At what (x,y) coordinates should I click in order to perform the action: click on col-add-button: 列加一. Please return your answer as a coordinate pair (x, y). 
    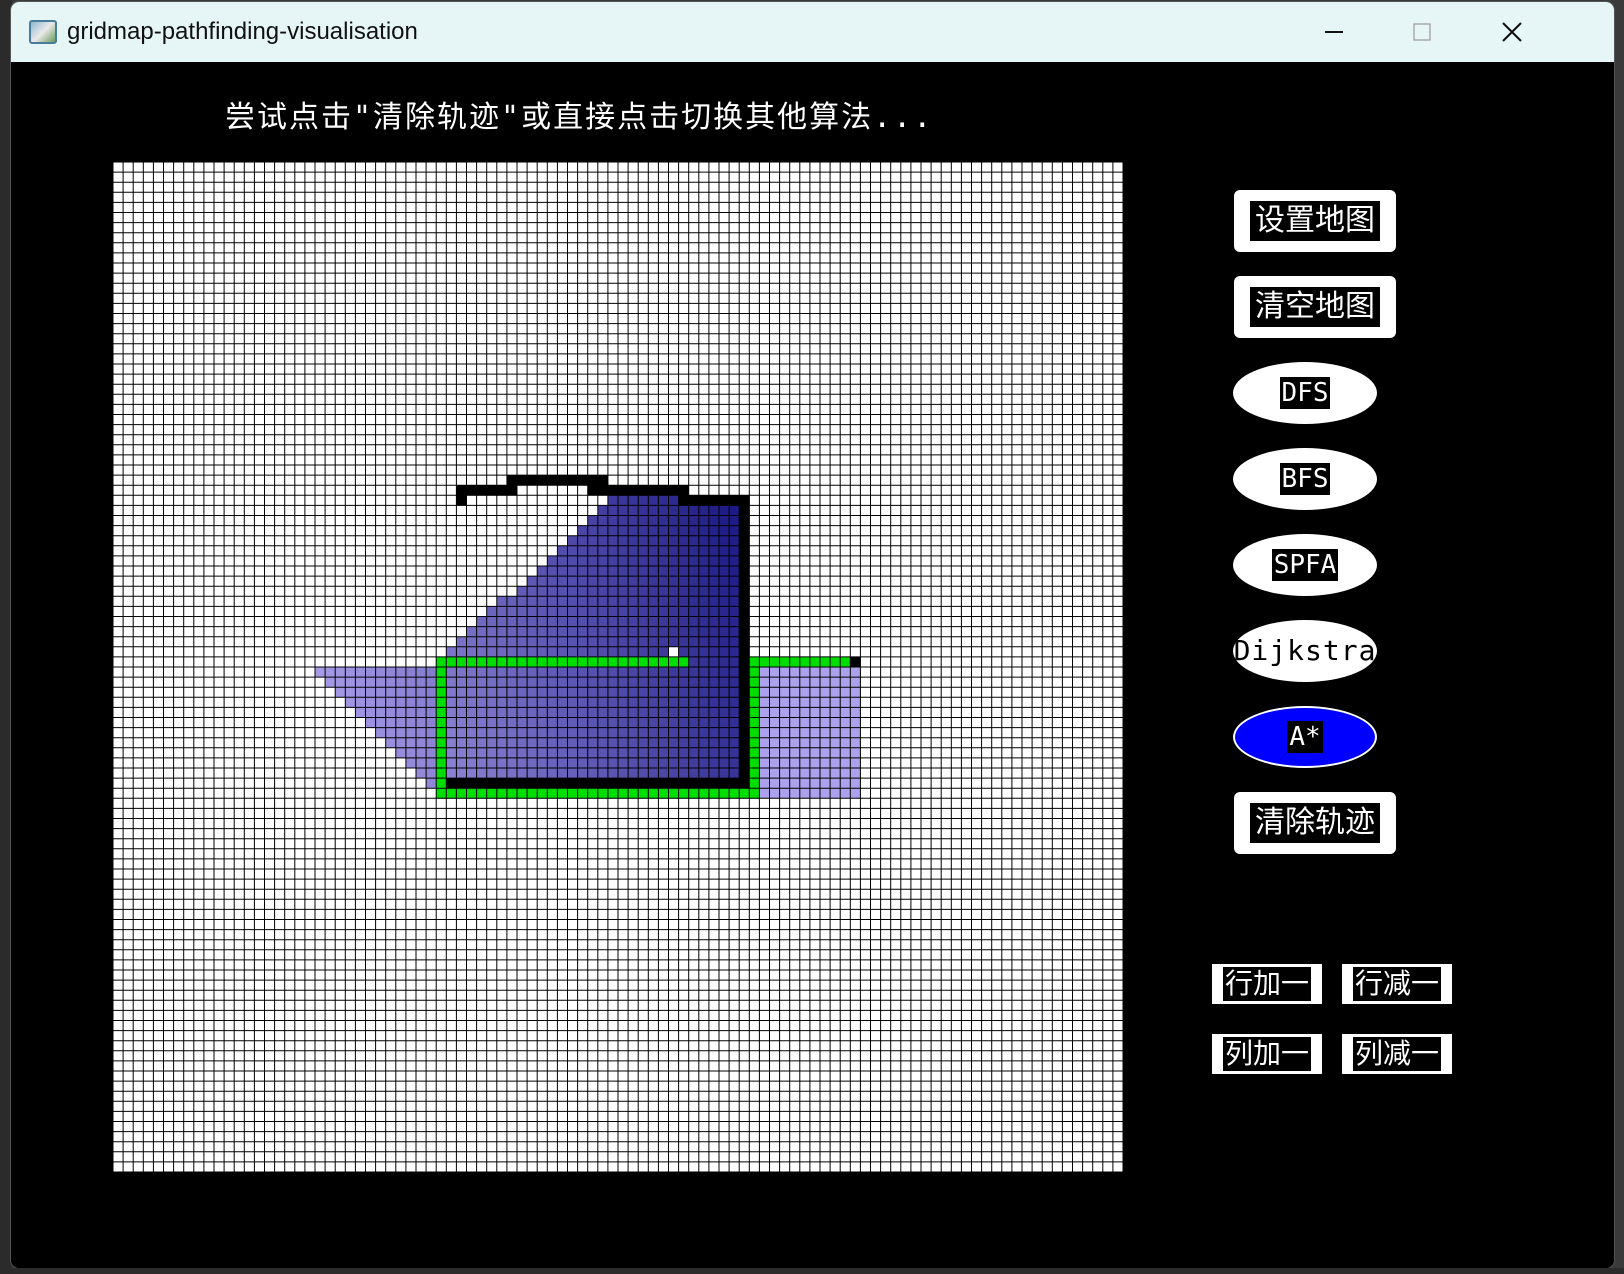
    Looking at the image, I should click on (1267, 1054).